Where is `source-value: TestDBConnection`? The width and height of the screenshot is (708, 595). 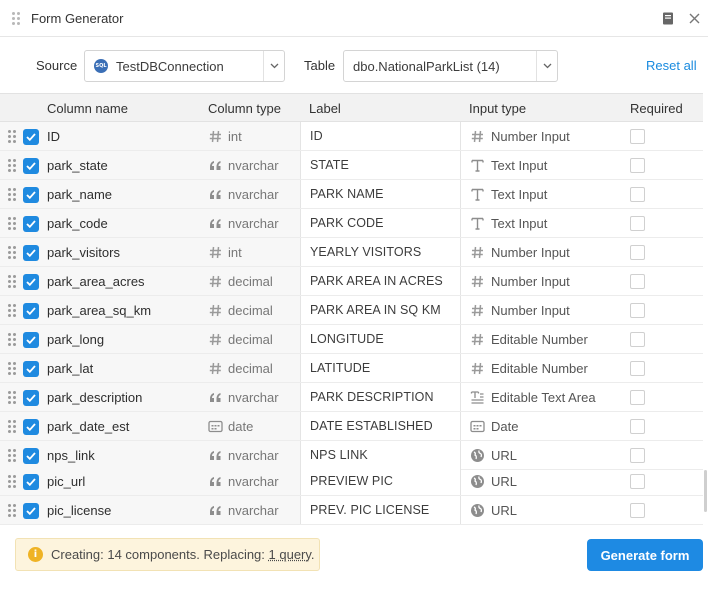 source-value: TestDBConnection is located at coordinates (170, 66).